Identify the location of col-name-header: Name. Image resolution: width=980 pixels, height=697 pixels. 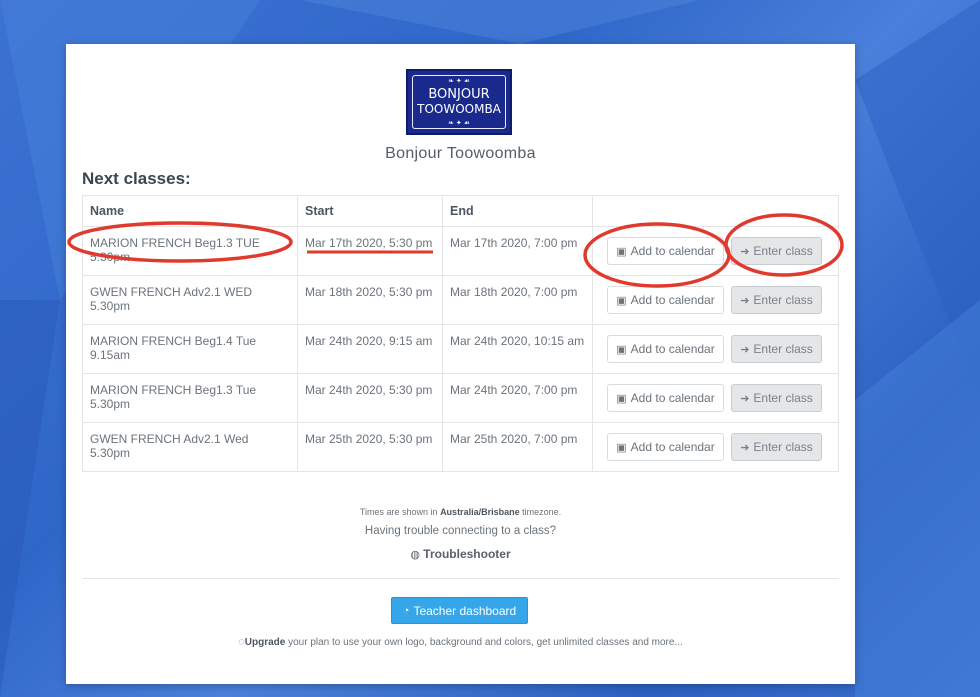
(190, 211).